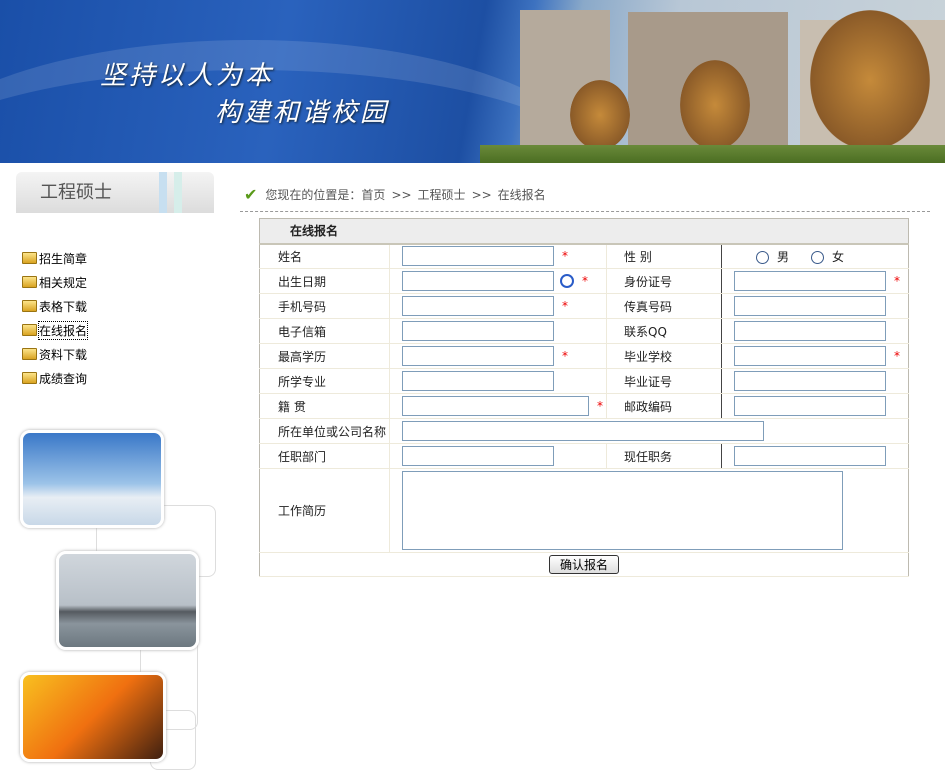 The image size is (945, 770). Describe the element at coordinates (127, 600) in the screenshot. I see `aircraft-carrier-image` at that location.